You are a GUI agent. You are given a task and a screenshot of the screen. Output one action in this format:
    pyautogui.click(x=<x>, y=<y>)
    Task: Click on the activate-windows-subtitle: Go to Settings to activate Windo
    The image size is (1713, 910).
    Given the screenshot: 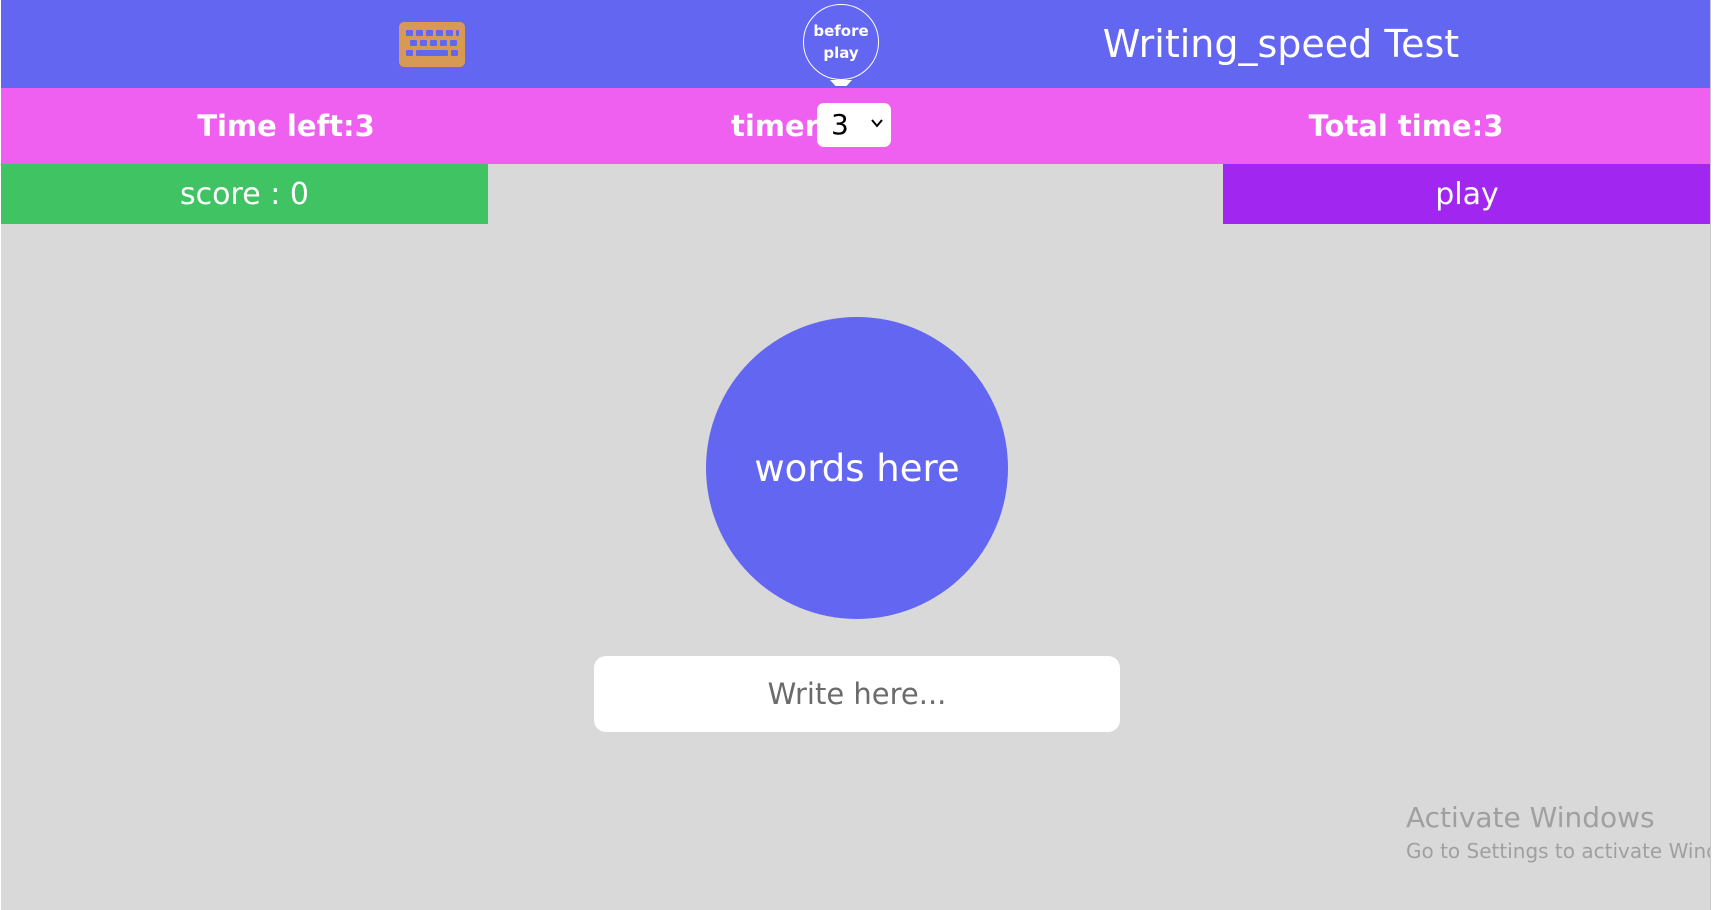 What is the action you would take?
    pyautogui.click(x=1558, y=851)
    